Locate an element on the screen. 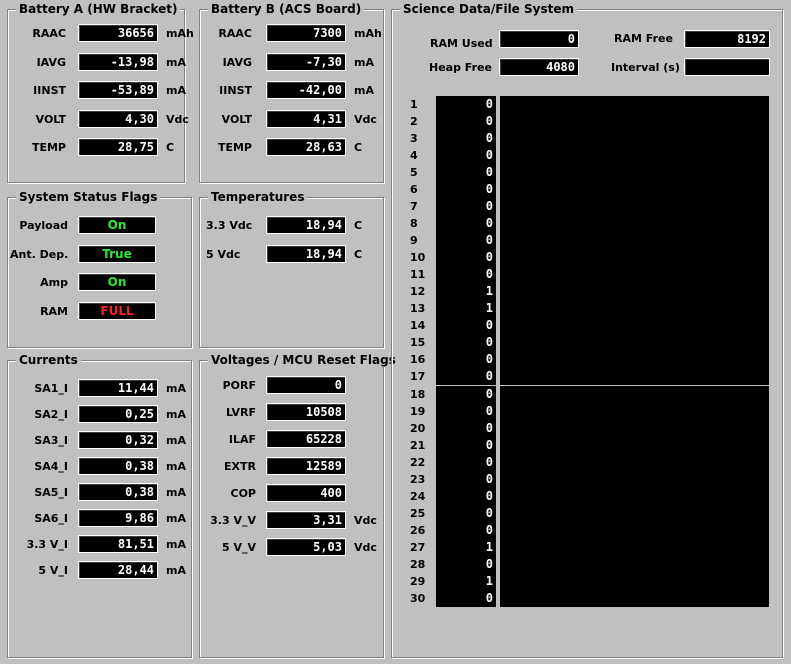  5-v-v-unit: Vdc is located at coordinates (365, 547).